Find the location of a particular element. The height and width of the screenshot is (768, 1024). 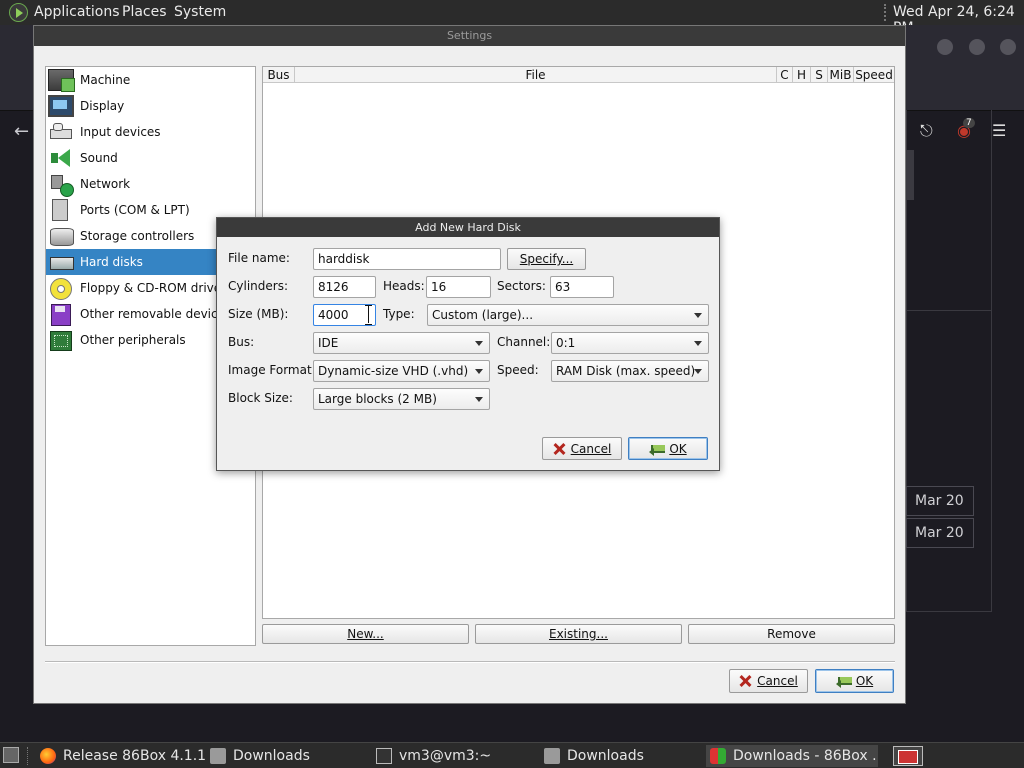

heads-field: 16 is located at coordinates (458, 287).